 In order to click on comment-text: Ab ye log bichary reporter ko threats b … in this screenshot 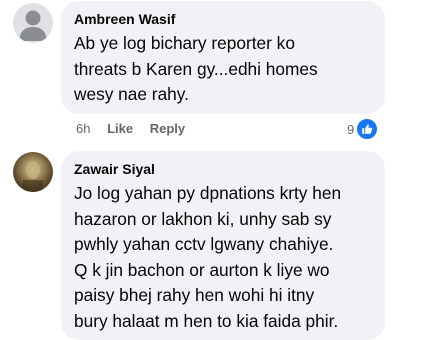, I will do `click(196, 68)`.